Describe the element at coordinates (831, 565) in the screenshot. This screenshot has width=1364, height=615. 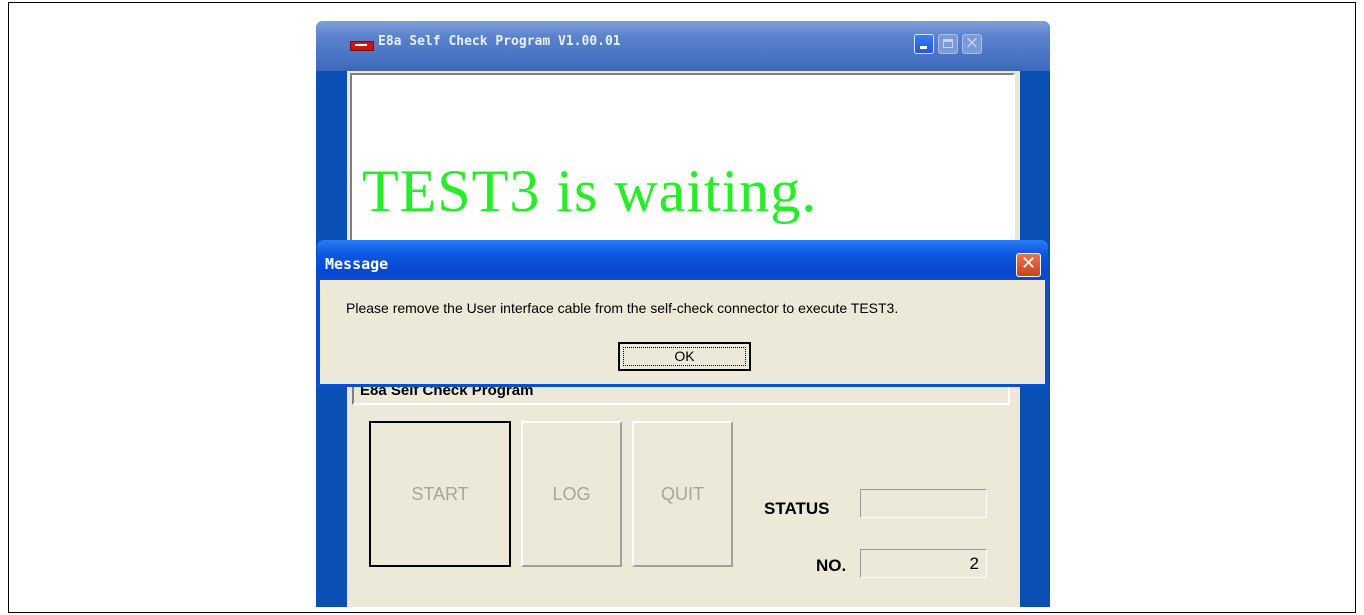
I see `no-label: NO.` at that location.